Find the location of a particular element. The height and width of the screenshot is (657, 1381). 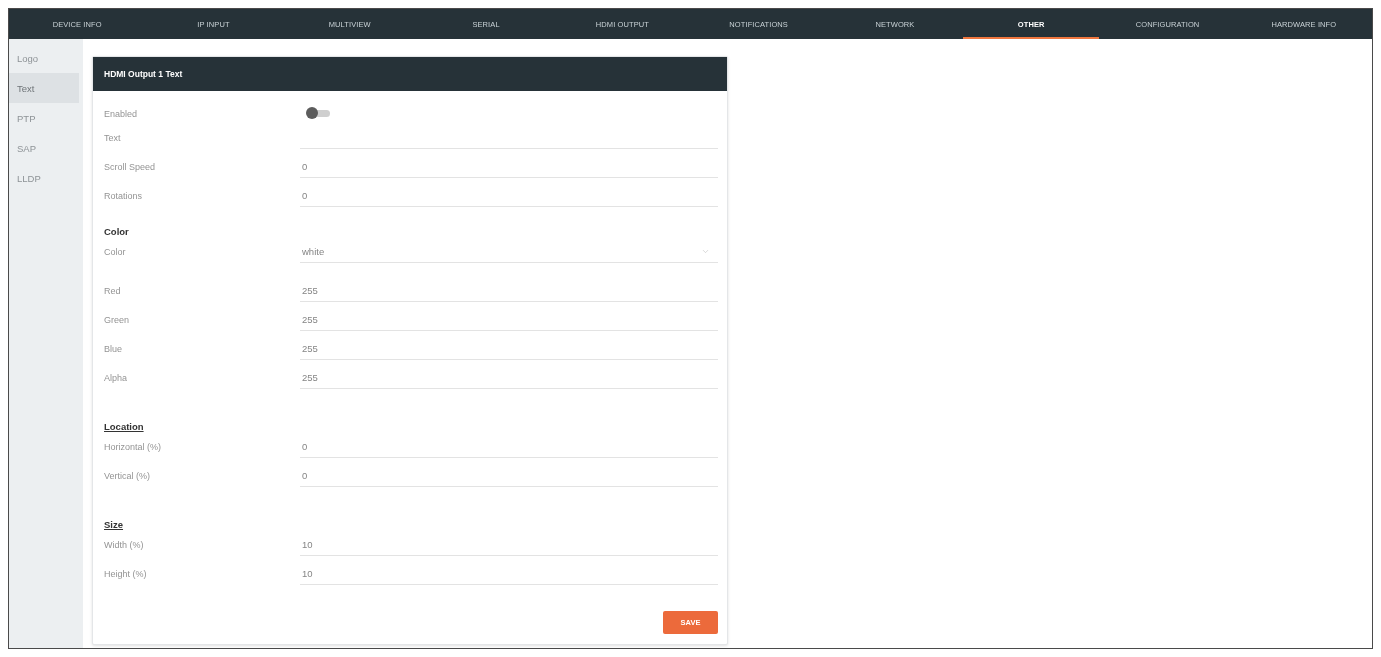

card-title: HDMI Output 1 Text is located at coordinates (143, 74).